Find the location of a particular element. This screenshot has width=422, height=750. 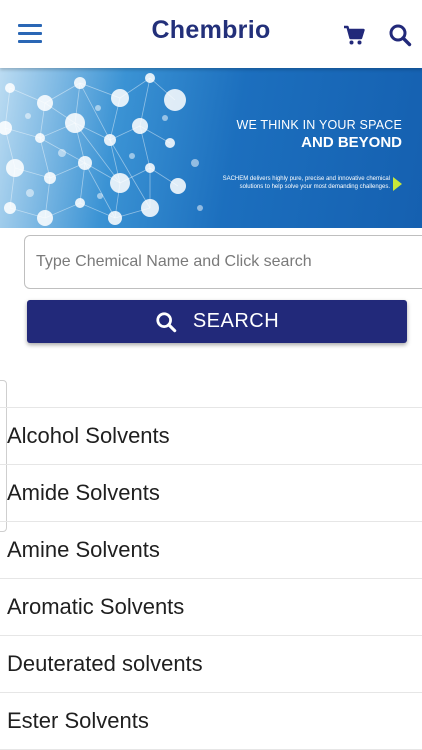

list-item: Alcohol Solvents is located at coordinates (211, 436).